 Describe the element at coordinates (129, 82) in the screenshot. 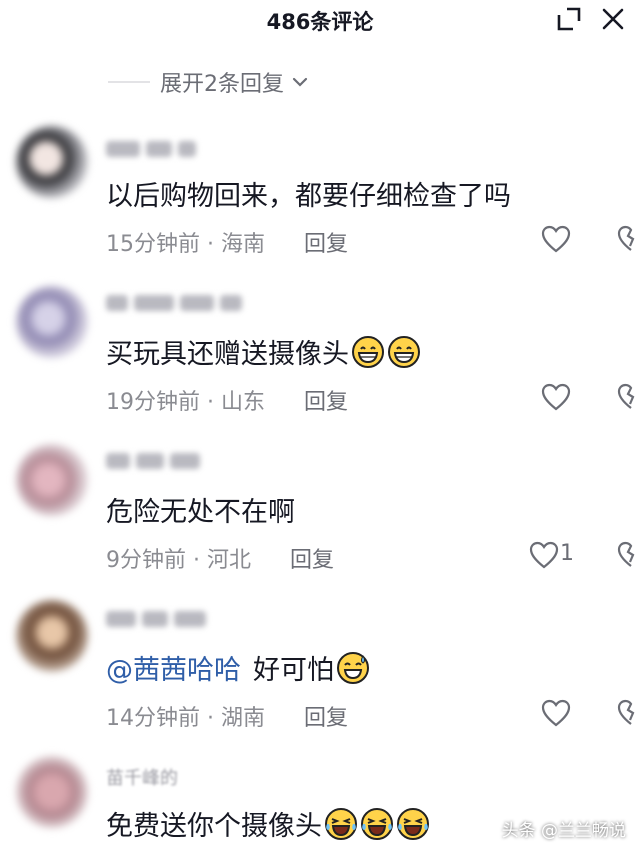

I see `divider-line` at that location.